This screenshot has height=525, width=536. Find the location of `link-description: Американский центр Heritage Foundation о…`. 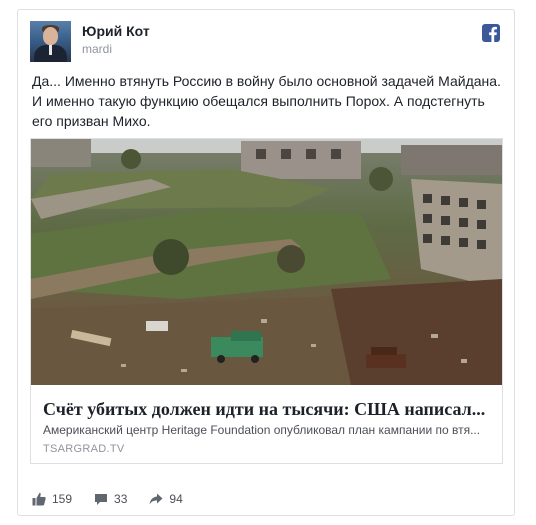

link-description: Американский центр Heritage Foundation о… is located at coordinates (262, 430).